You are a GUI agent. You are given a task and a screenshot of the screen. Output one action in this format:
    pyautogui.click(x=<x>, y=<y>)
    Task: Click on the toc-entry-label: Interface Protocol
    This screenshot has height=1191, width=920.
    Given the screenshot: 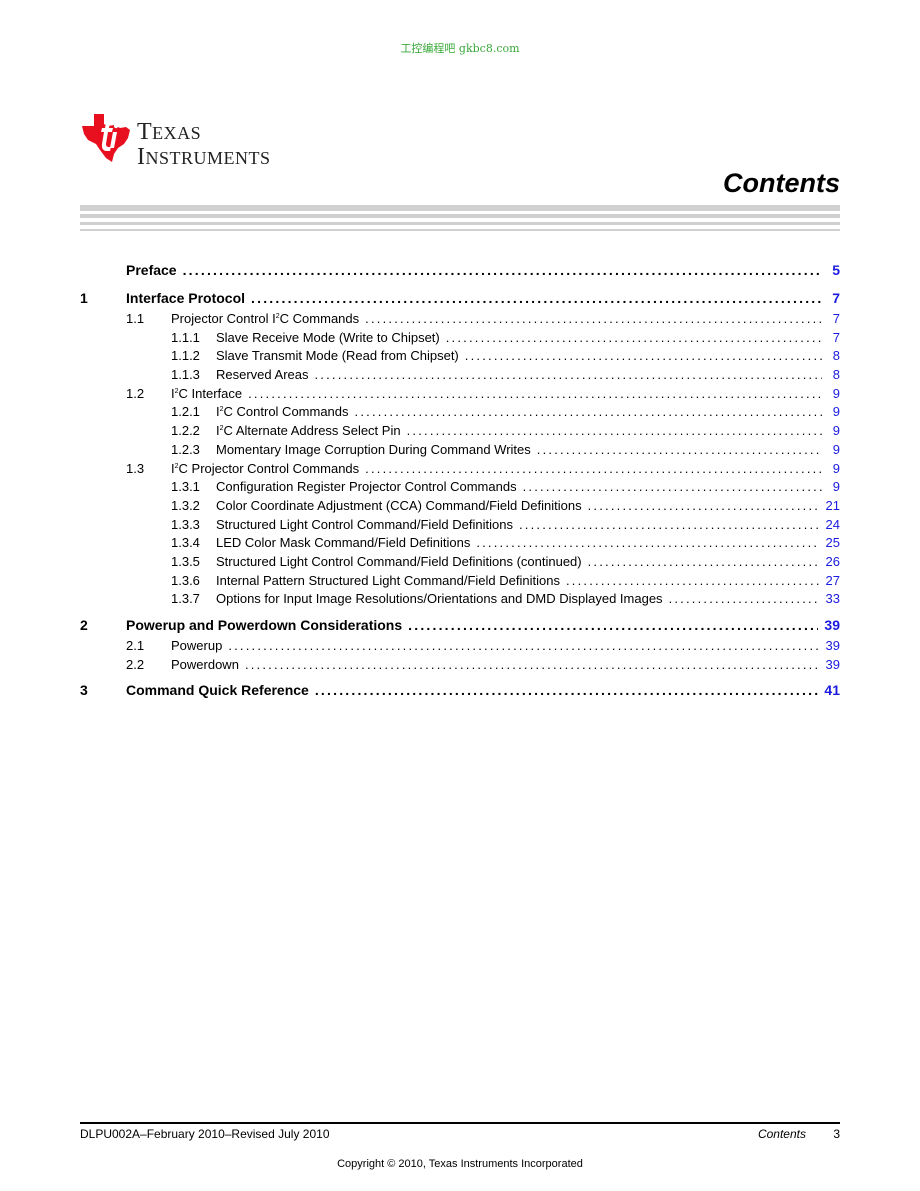 What is the action you would take?
    pyautogui.click(x=185, y=298)
    